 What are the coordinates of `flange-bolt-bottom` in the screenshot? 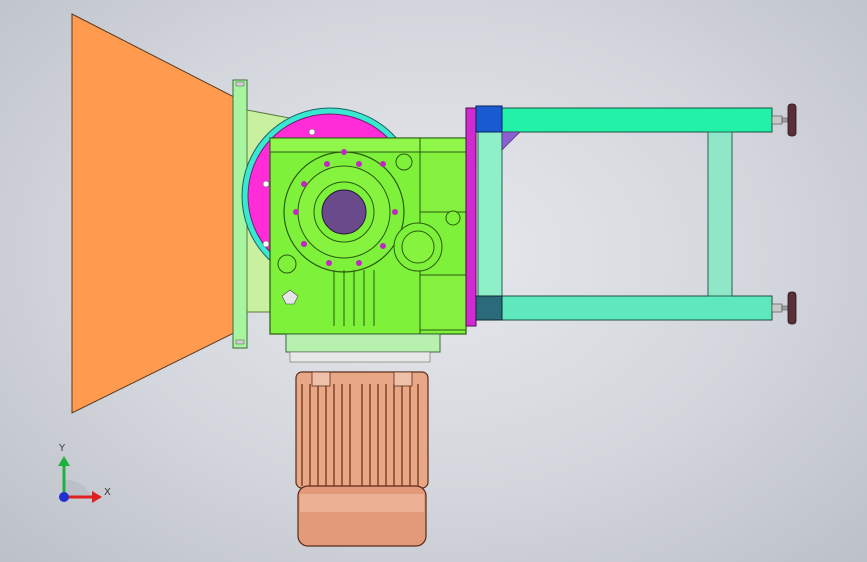 It's located at (240, 342).